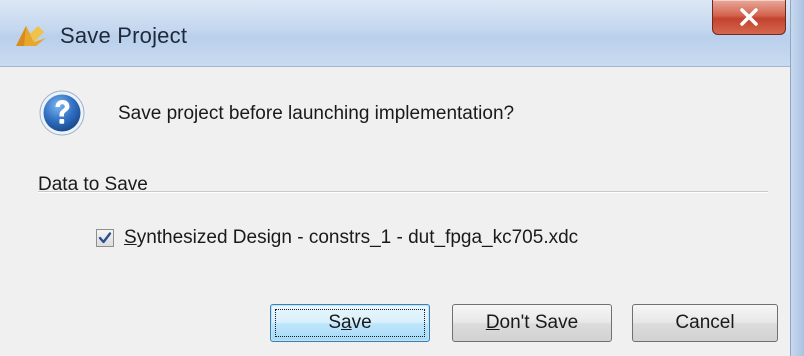 This screenshot has height=356, width=804. I want to click on dont-save-button-post: on't Save, so click(539, 322).